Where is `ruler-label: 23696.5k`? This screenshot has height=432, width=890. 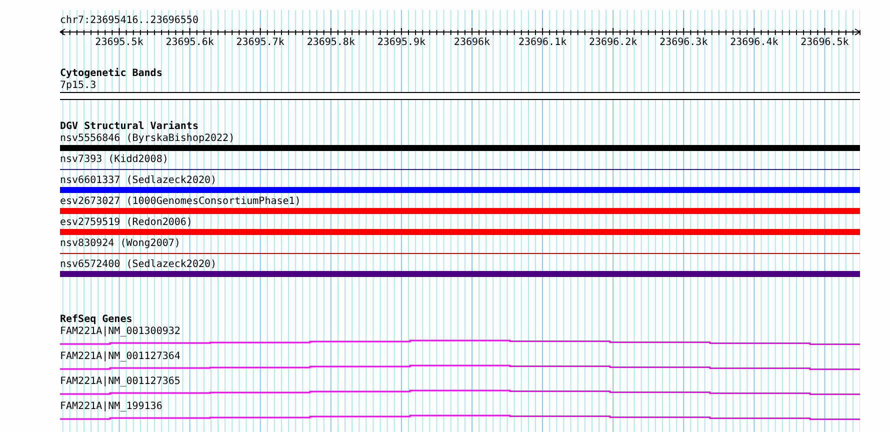
ruler-label: 23696.5k is located at coordinates (824, 42).